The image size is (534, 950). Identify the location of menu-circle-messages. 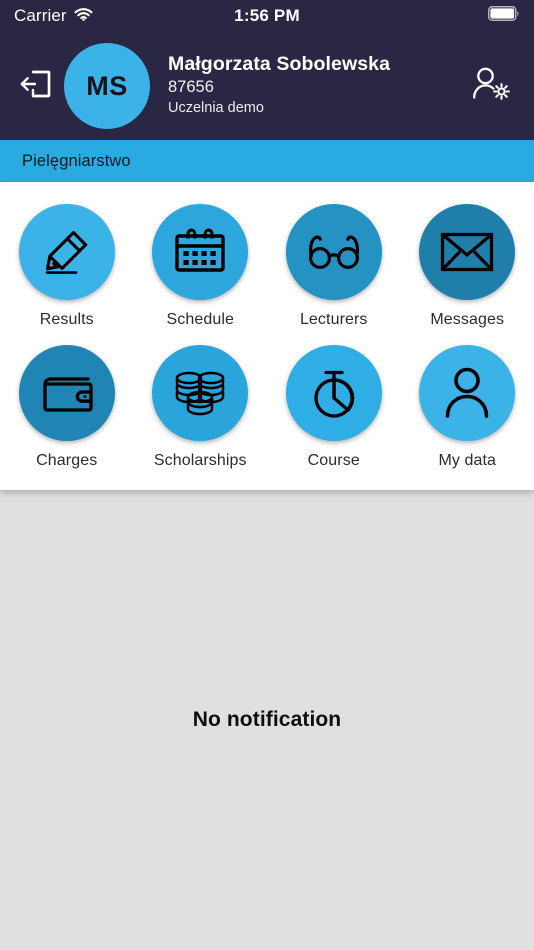
(467, 252).